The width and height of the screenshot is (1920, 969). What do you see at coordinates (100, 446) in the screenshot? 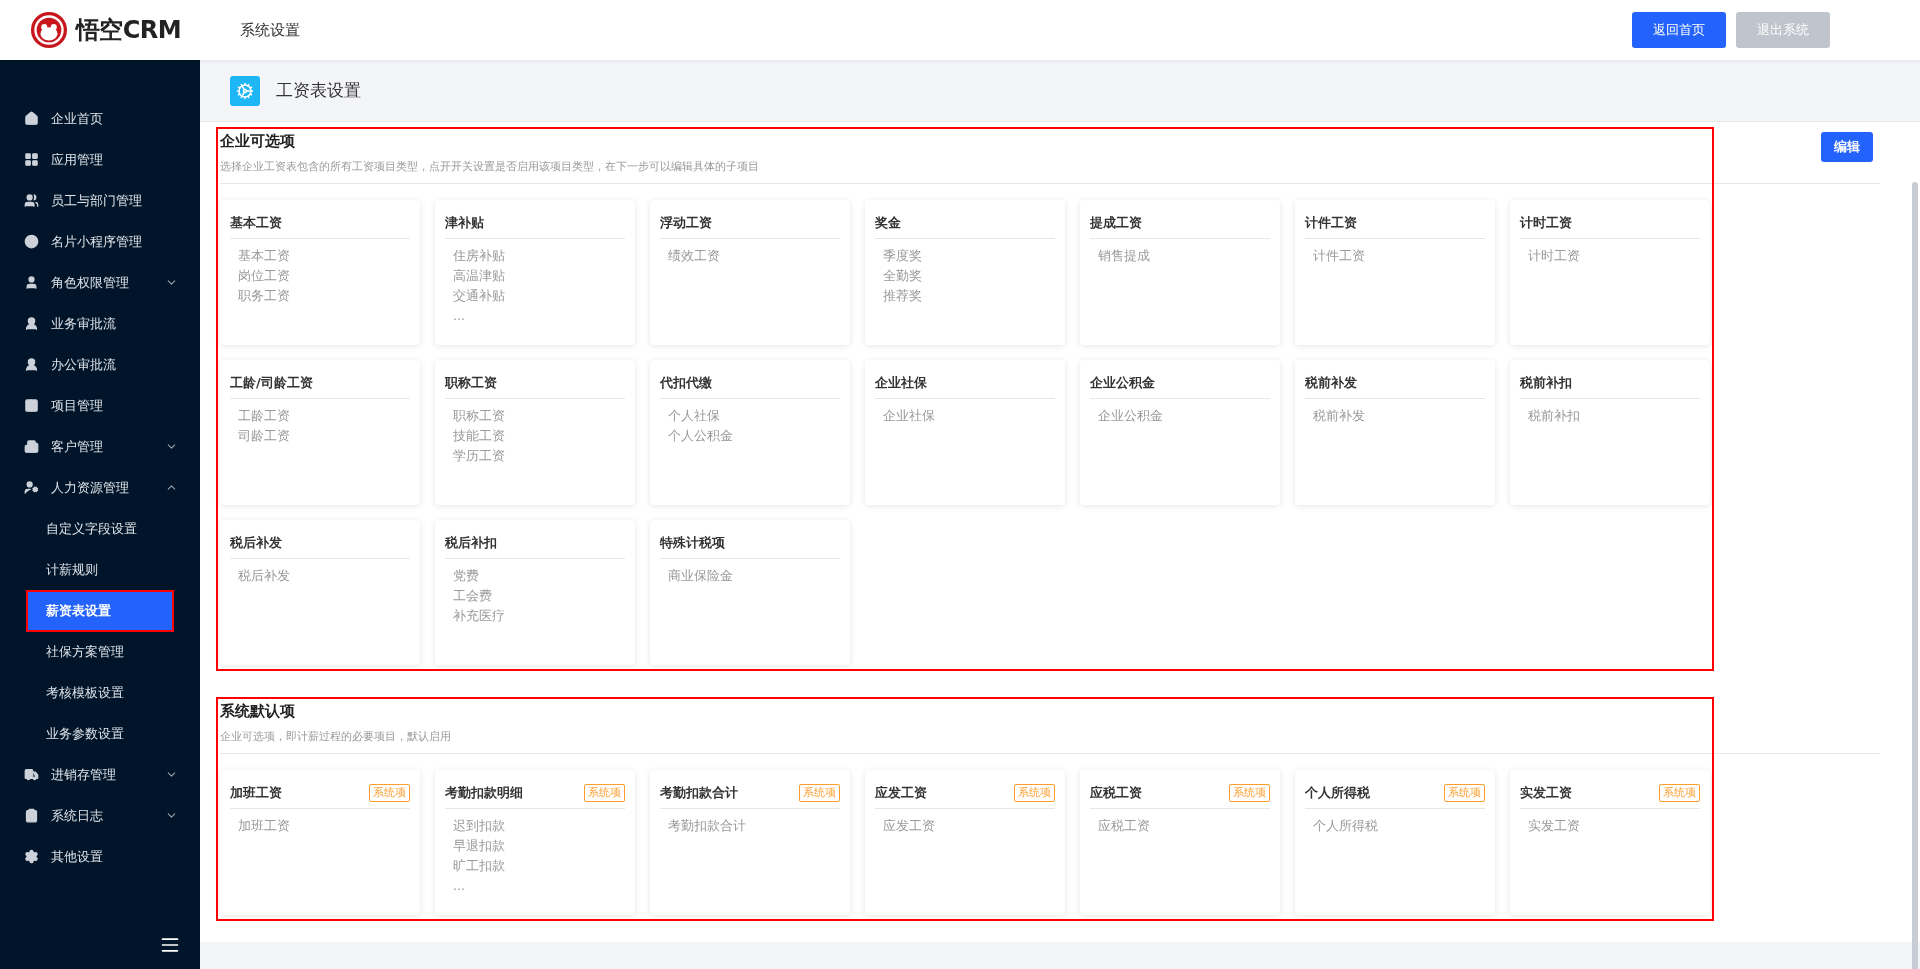
I see `sidebar-item: 客户管理` at bounding box center [100, 446].